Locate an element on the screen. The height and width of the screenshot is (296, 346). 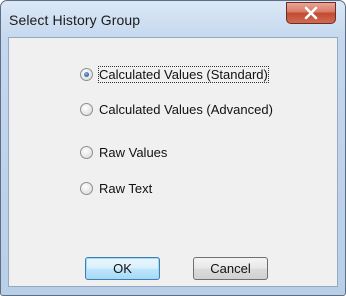
dialog-title: Select History Group is located at coordinates (75, 20).